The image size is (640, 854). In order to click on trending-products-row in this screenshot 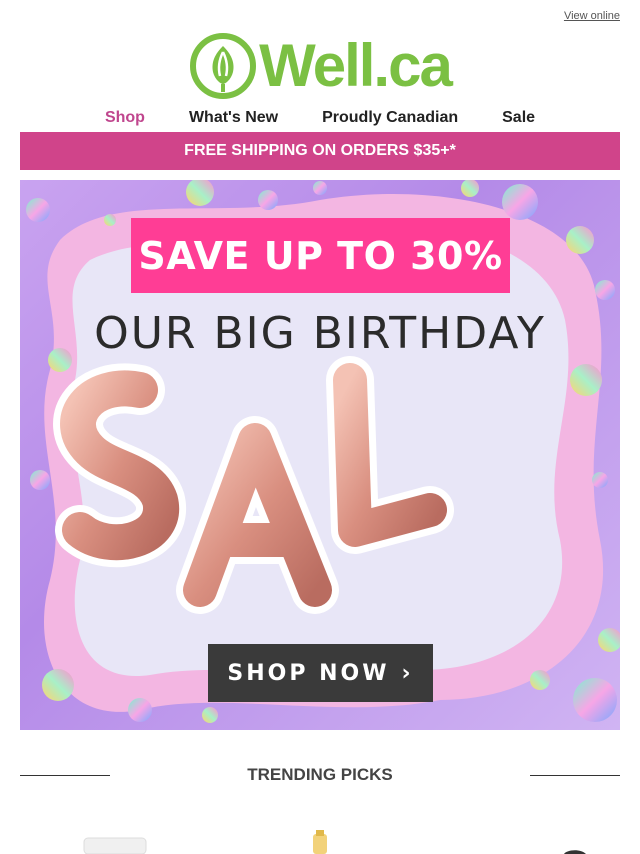, I will do `click(320, 842)`.